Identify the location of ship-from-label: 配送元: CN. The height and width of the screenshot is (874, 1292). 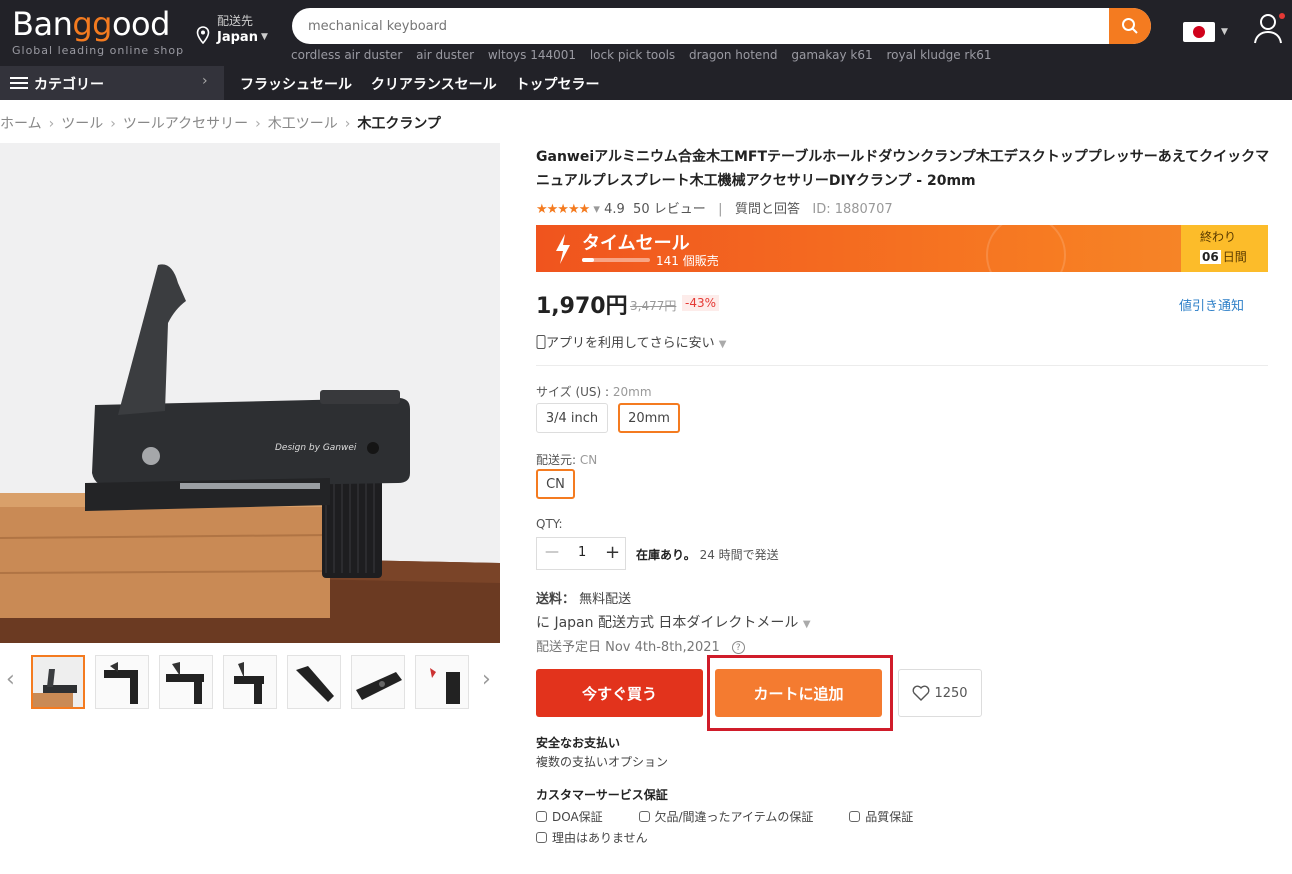
(567, 460).